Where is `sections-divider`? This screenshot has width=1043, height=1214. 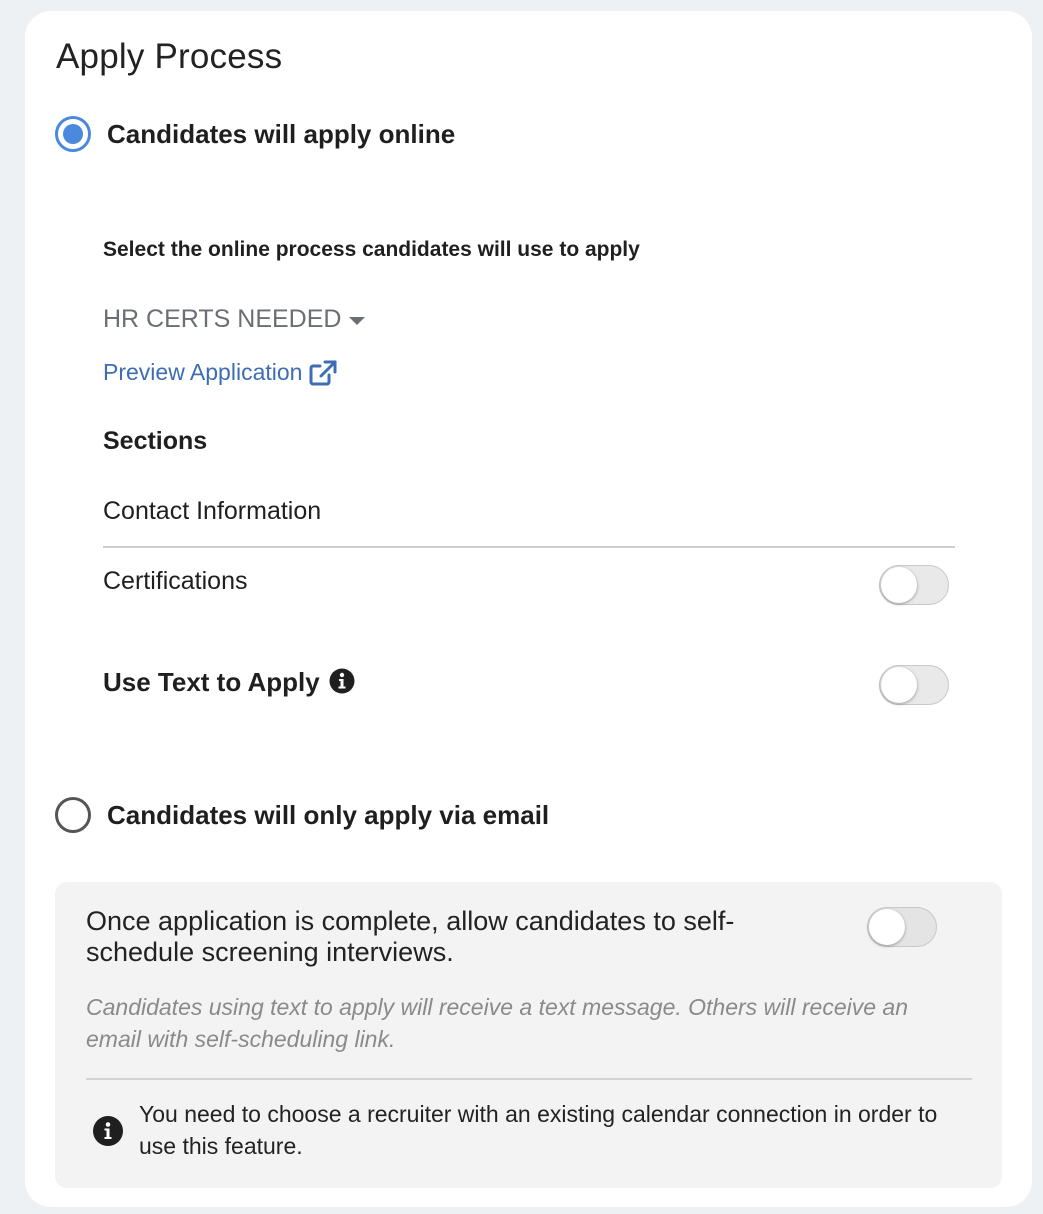
sections-divider is located at coordinates (529, 547).